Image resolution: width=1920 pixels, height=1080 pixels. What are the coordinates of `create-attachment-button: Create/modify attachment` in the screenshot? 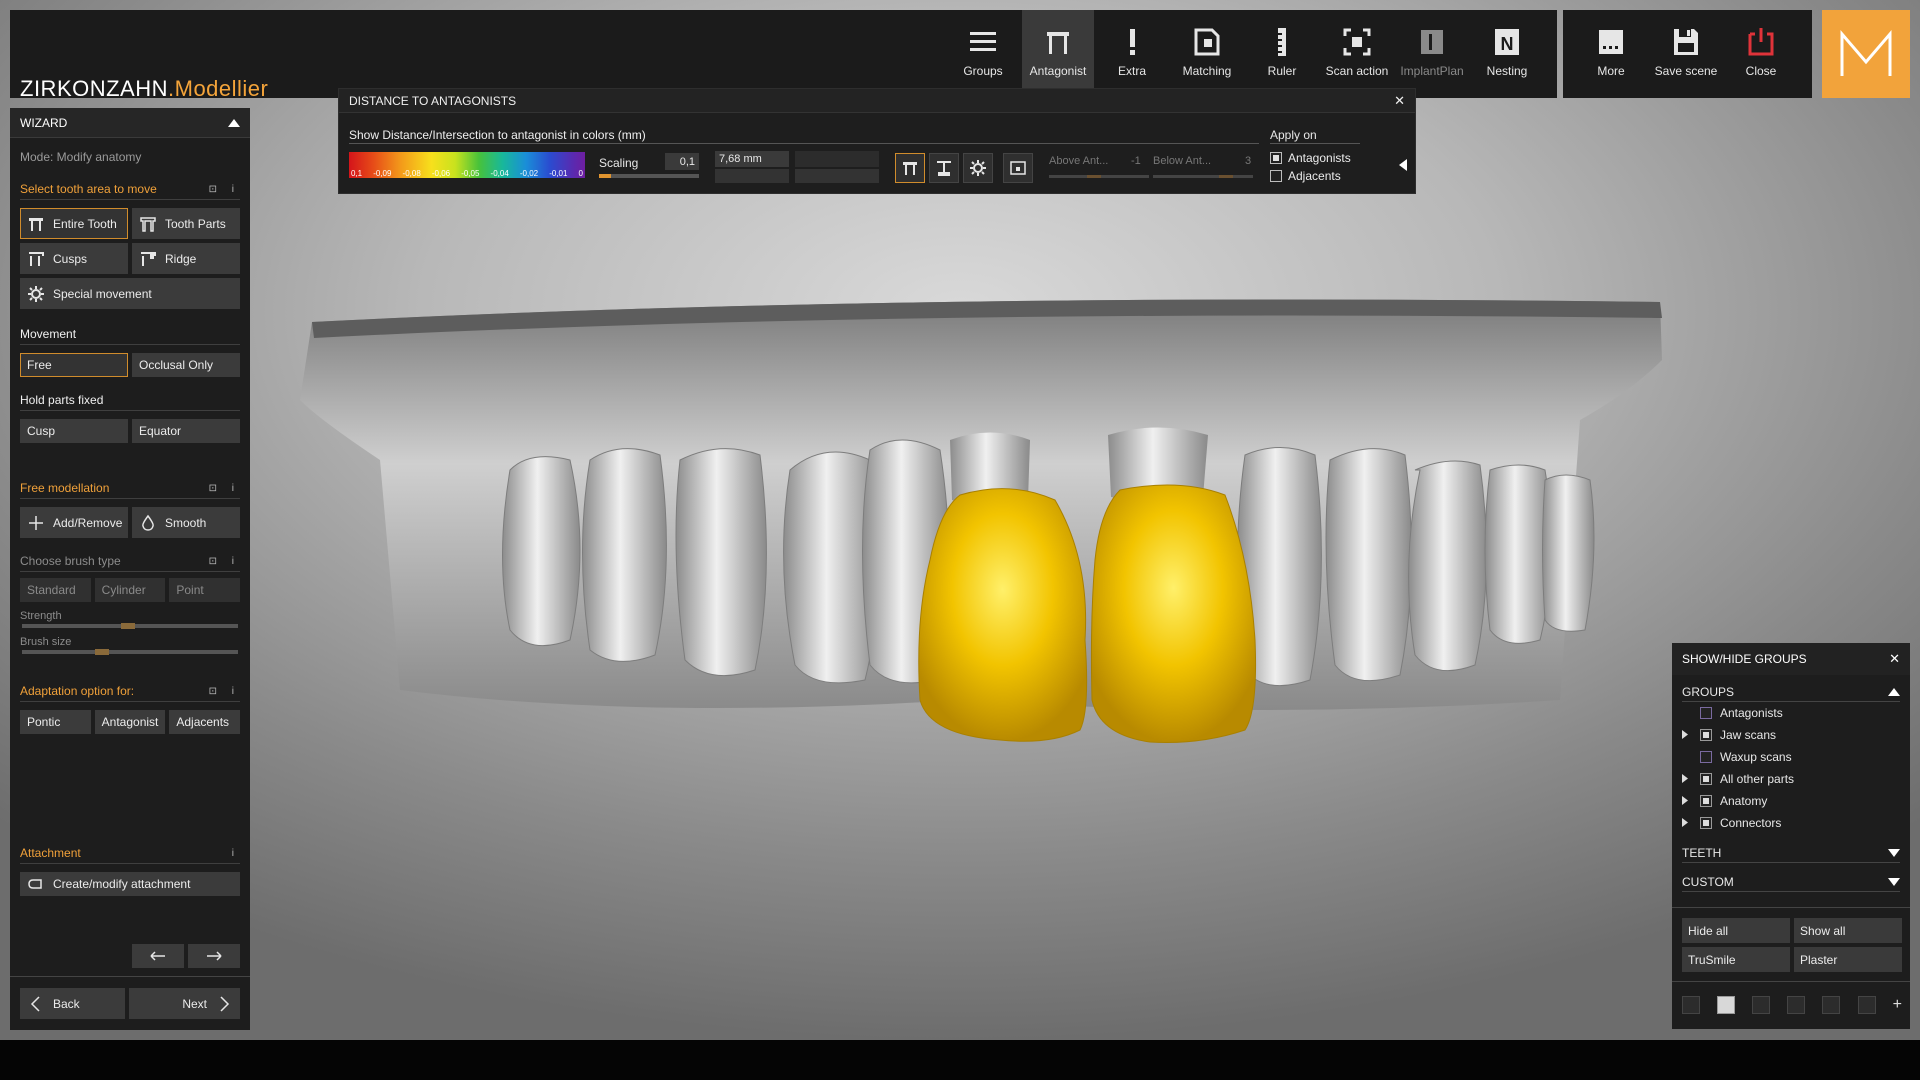 It's located at (130, 884).